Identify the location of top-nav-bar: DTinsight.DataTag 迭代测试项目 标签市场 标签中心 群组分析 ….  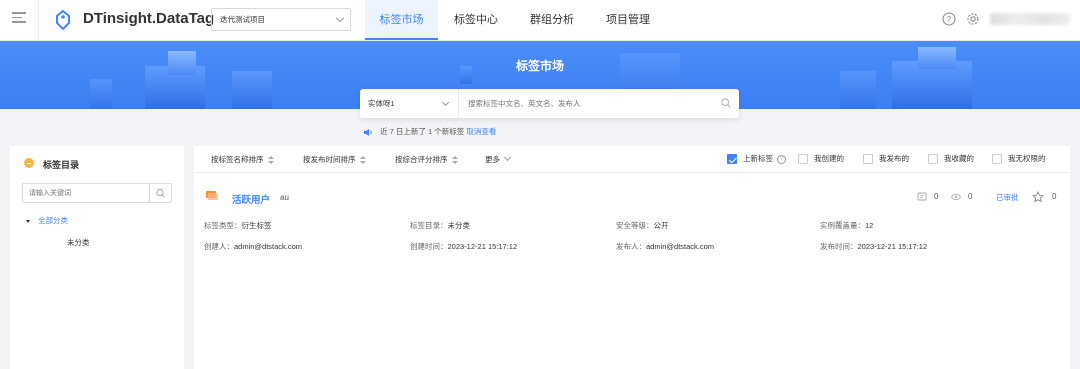
(540, 20).